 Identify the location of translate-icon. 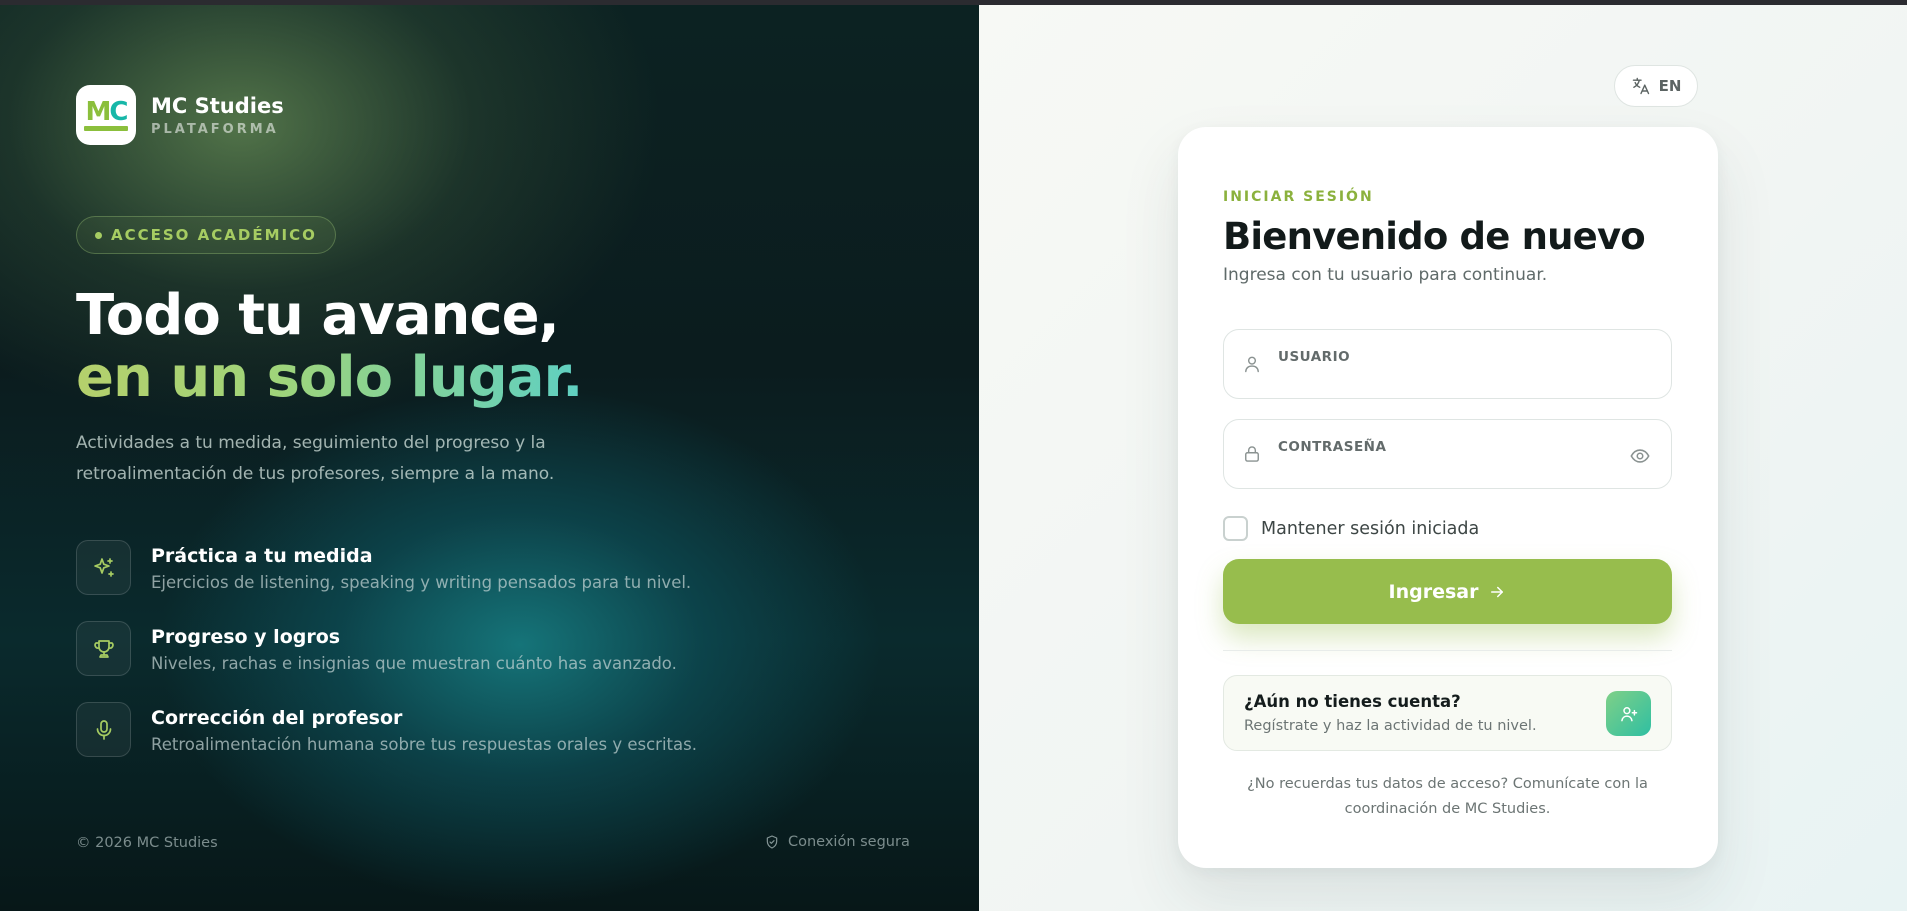
(1640, 86).